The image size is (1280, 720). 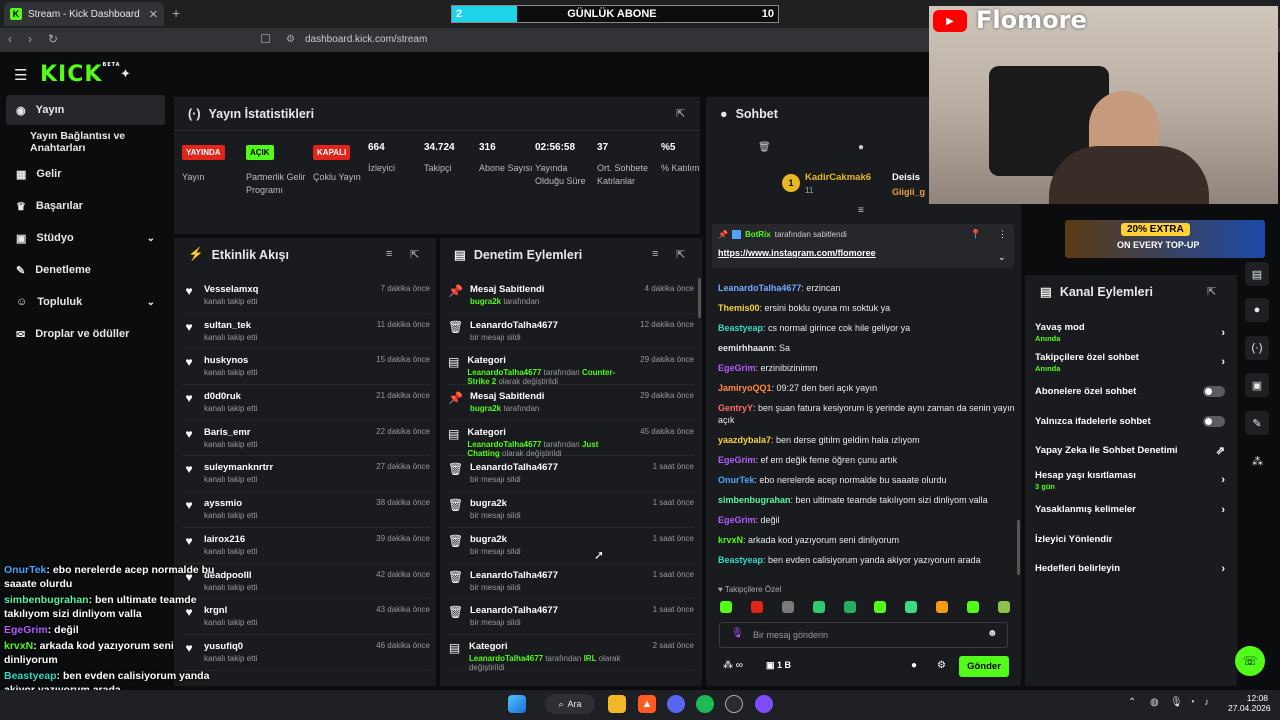 What do you see at coordinates (1257, 461) in the screenshot?
I see `community-icon: ⁂` at bounding box center [1257, 461].